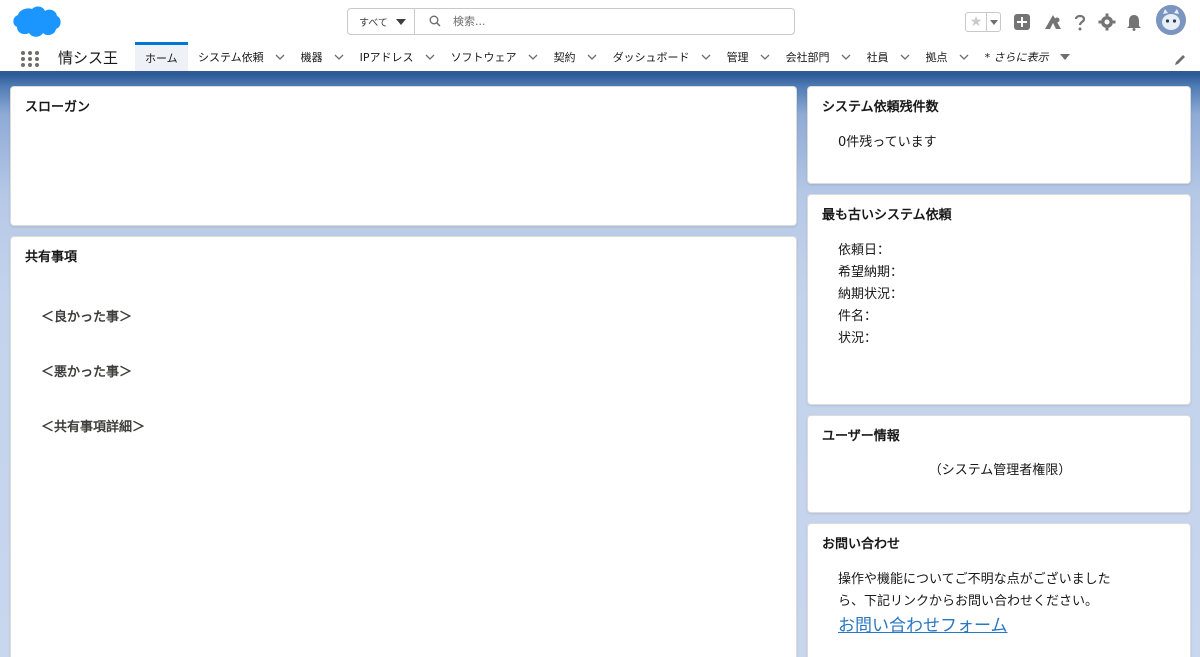  I want to click on nav-tab-employees: 社員, so click(886, 56).